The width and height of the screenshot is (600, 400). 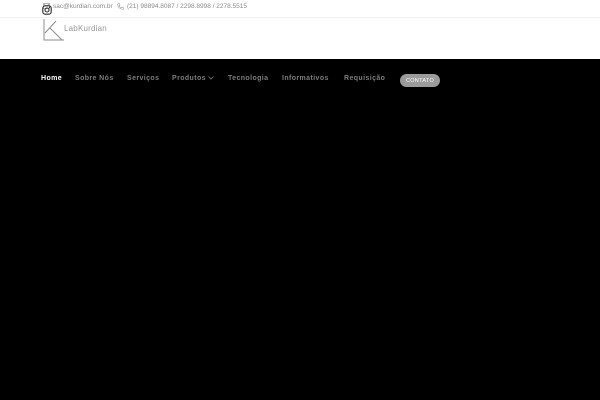 I want to click on nav-item-produtos: Produtos, so click(x=193, y=78).